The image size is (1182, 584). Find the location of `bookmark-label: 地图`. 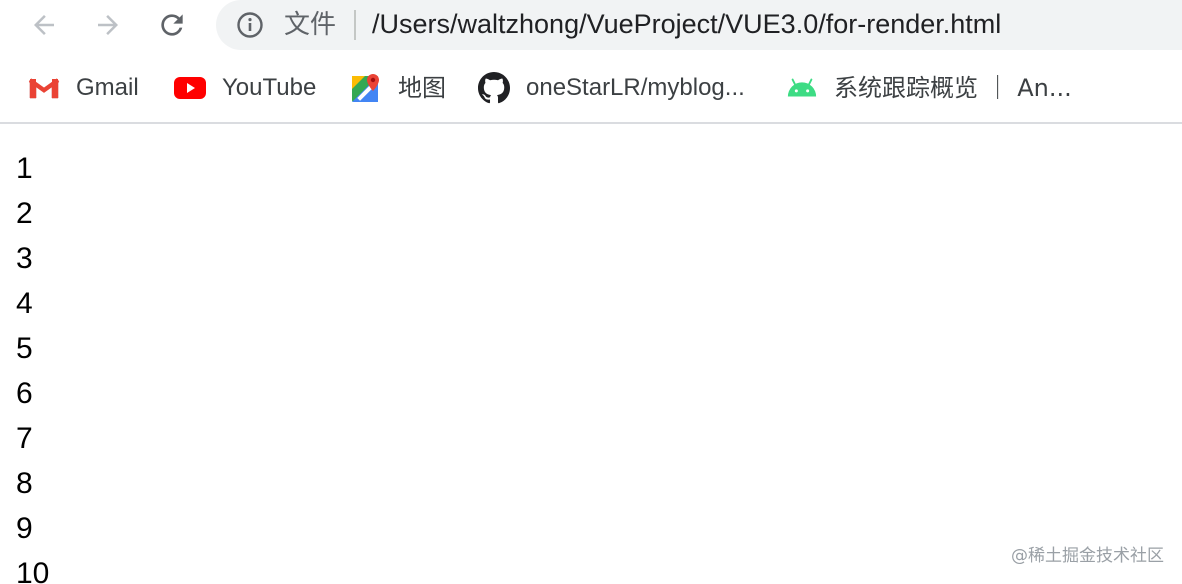

bookmark-label: 地图 is located at coordinates (422, 88).